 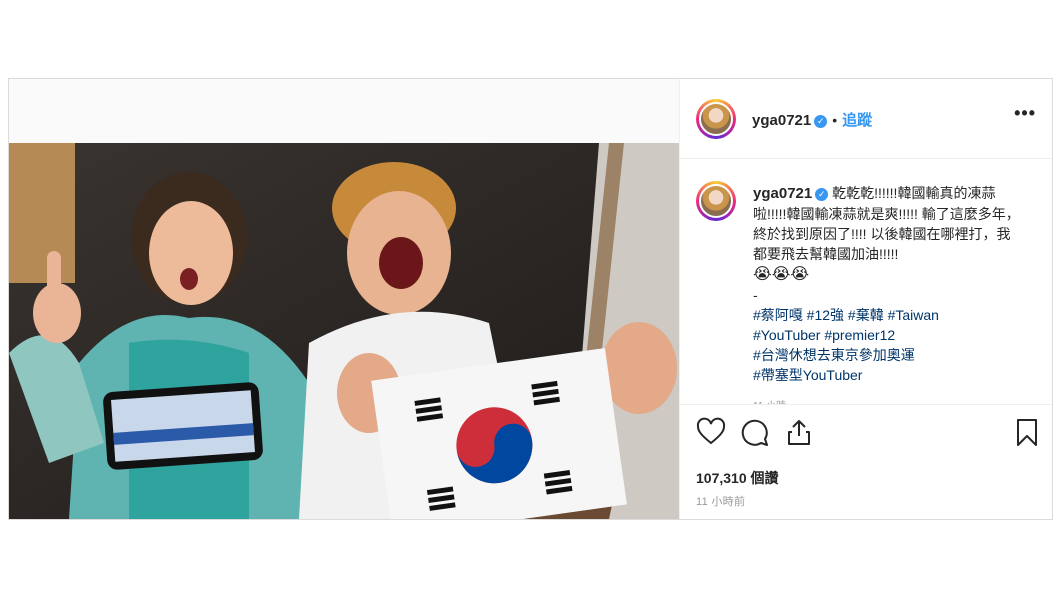 What do you see at coordinates (769, 400) in the screenshot?
I see `caption-timestamp: 11 小時` at bounding box center [769, 400].